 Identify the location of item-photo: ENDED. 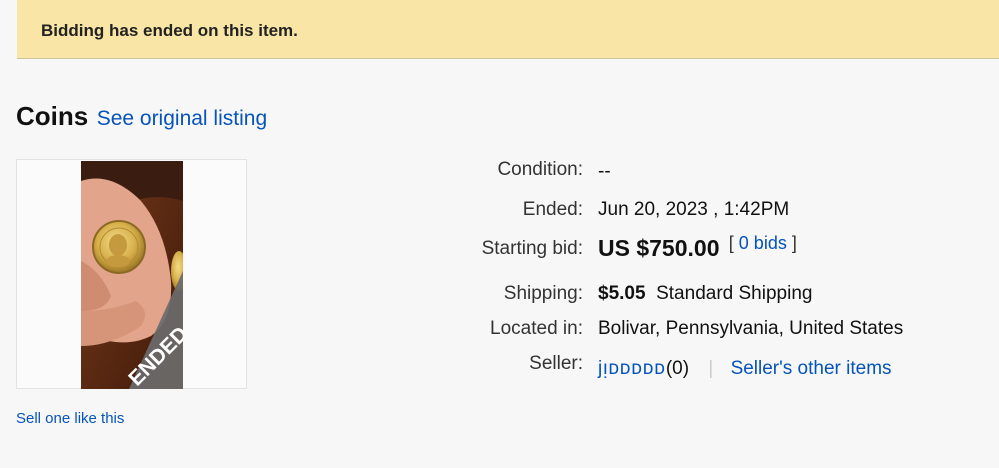
(132, 275).